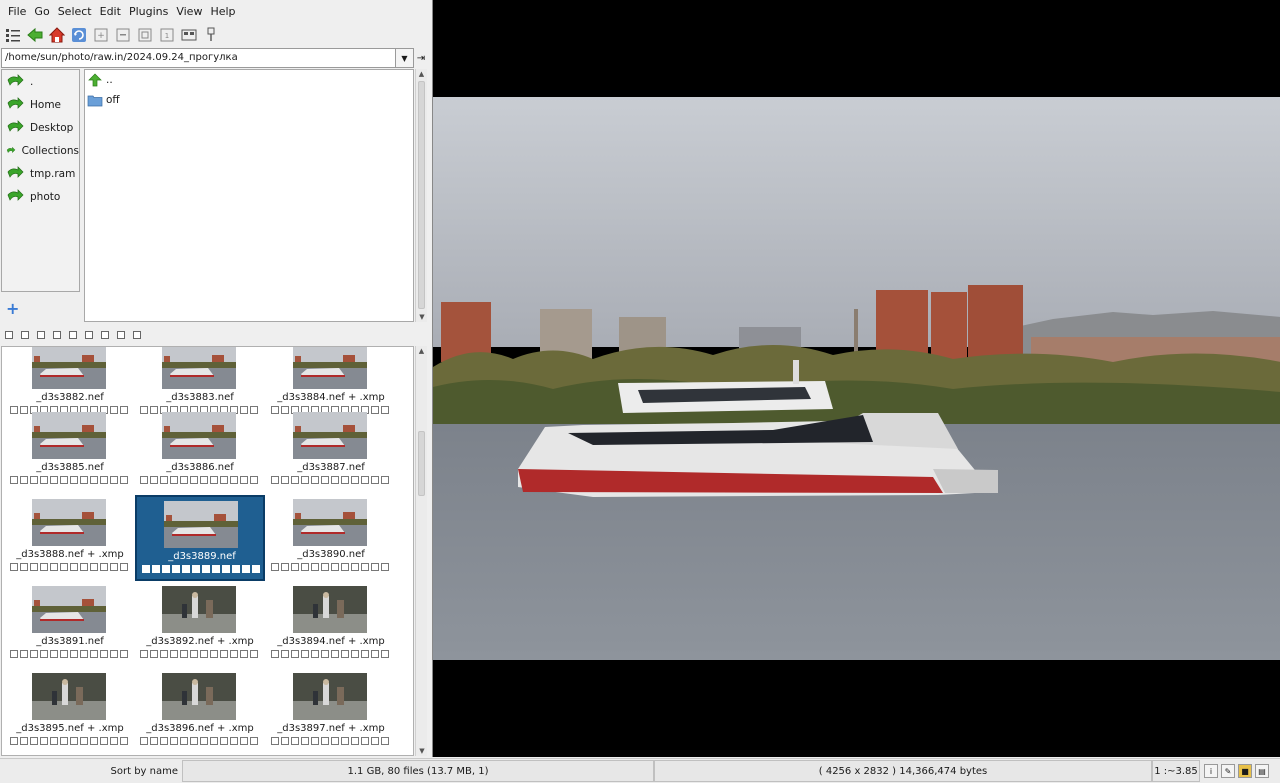 This screenshot has width=1280, height=783. Describe the element at coordinates (40, 196) in the screenshot. I see `bookmark-item: photo` at that location.